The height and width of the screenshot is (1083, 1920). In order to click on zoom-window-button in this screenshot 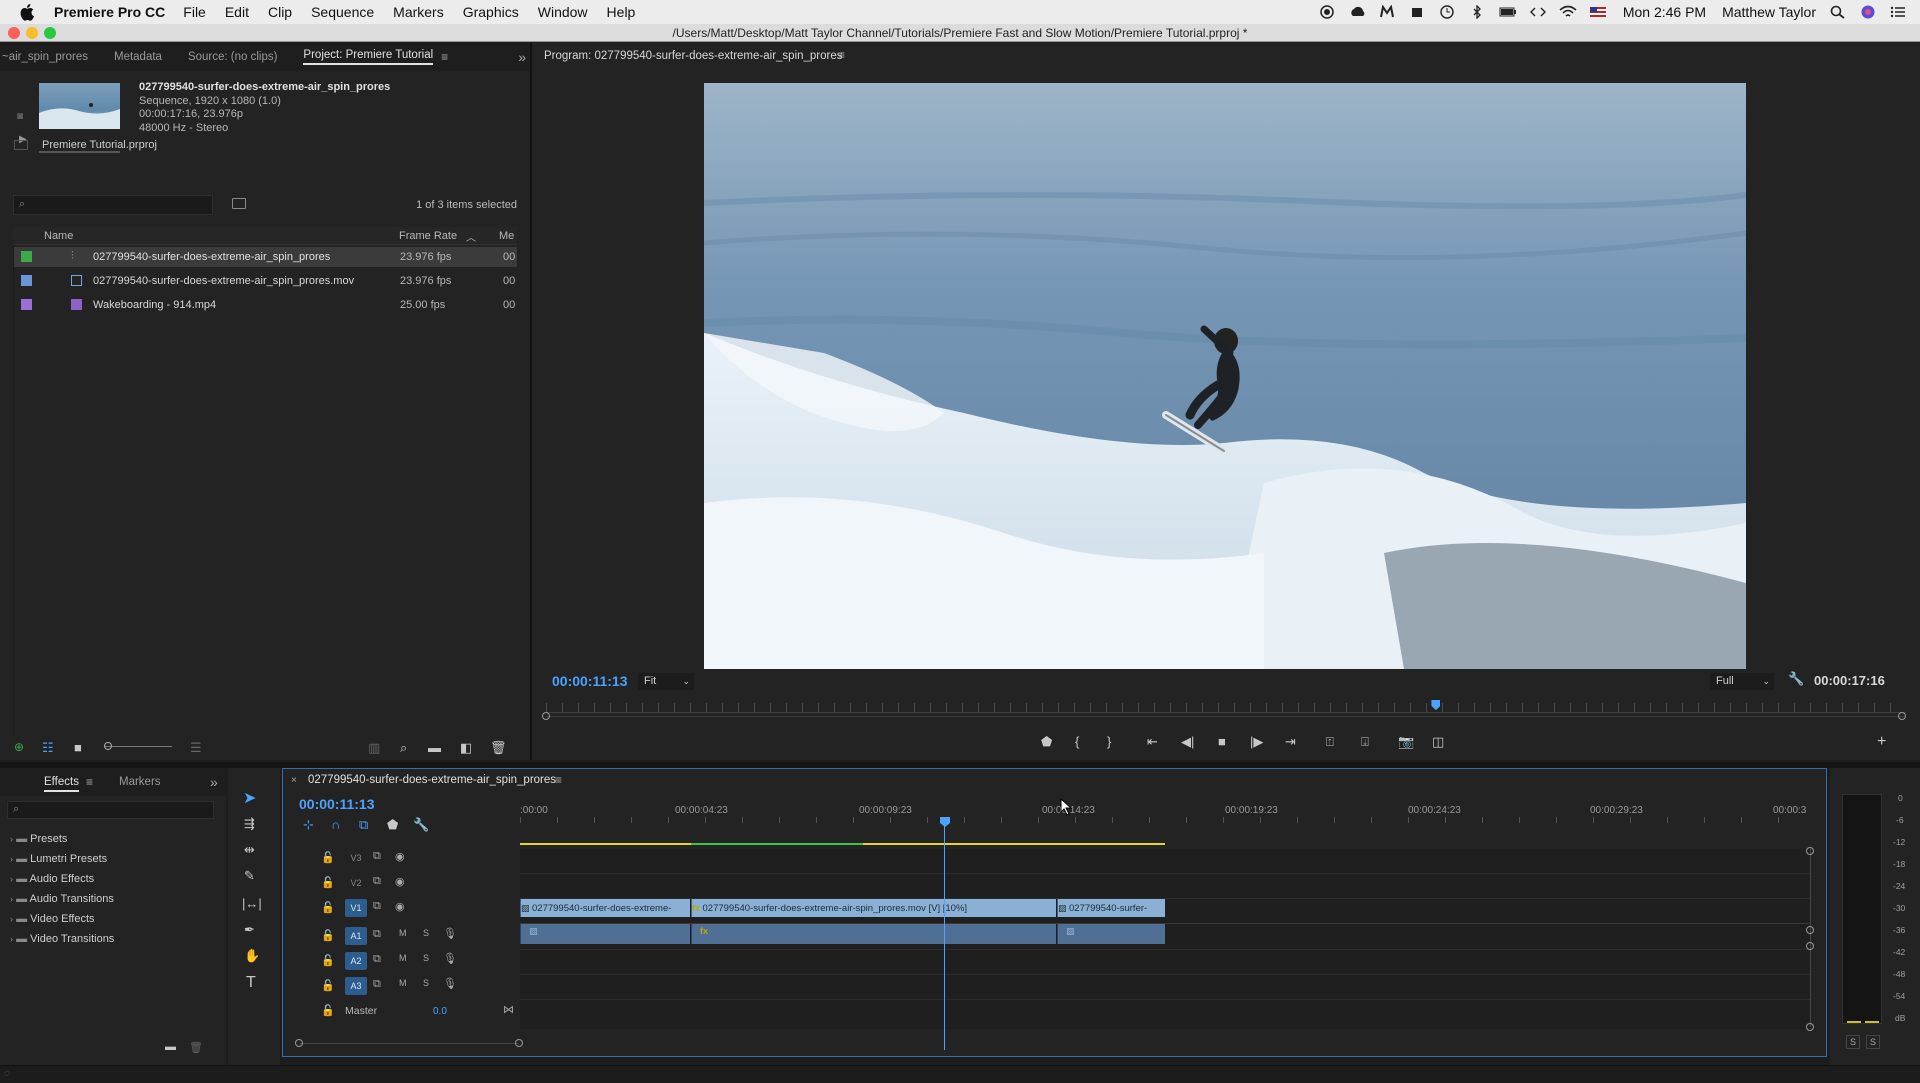, I will do `click(50, 33)`.